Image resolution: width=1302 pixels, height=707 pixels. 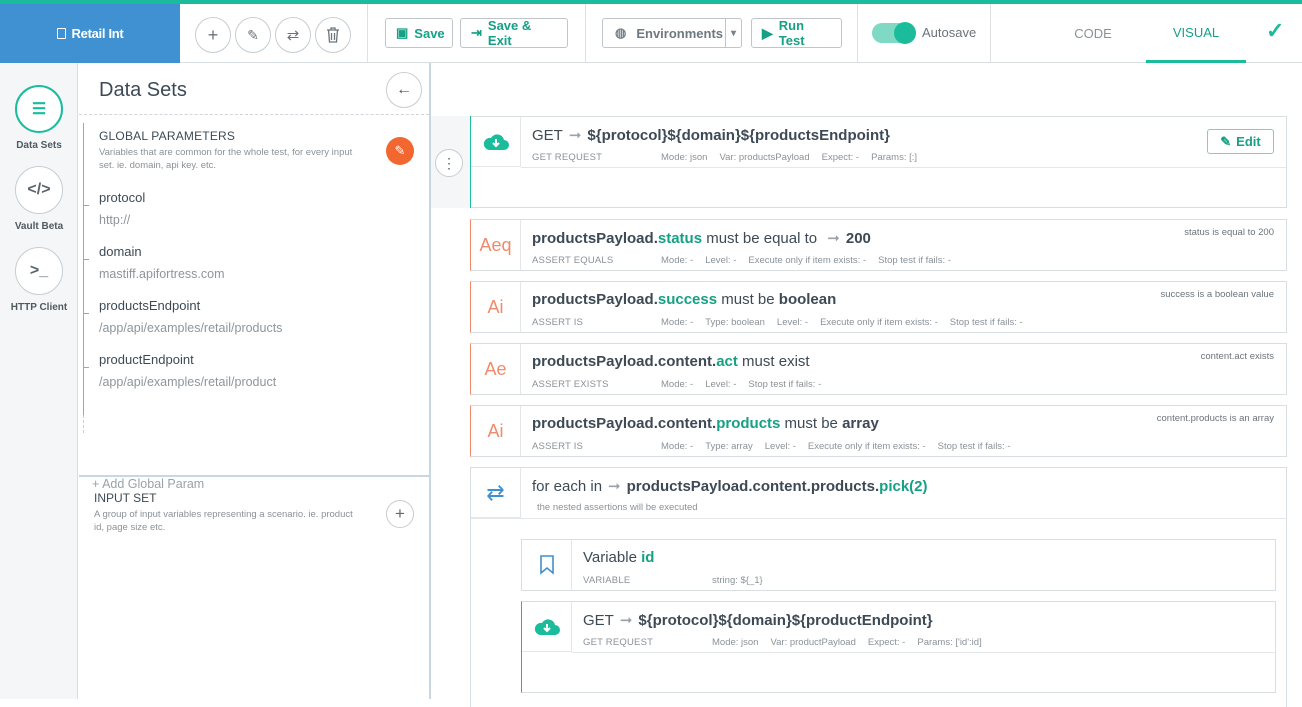 I want to click on edit-label: Edit, so click(x=1248, y=141).